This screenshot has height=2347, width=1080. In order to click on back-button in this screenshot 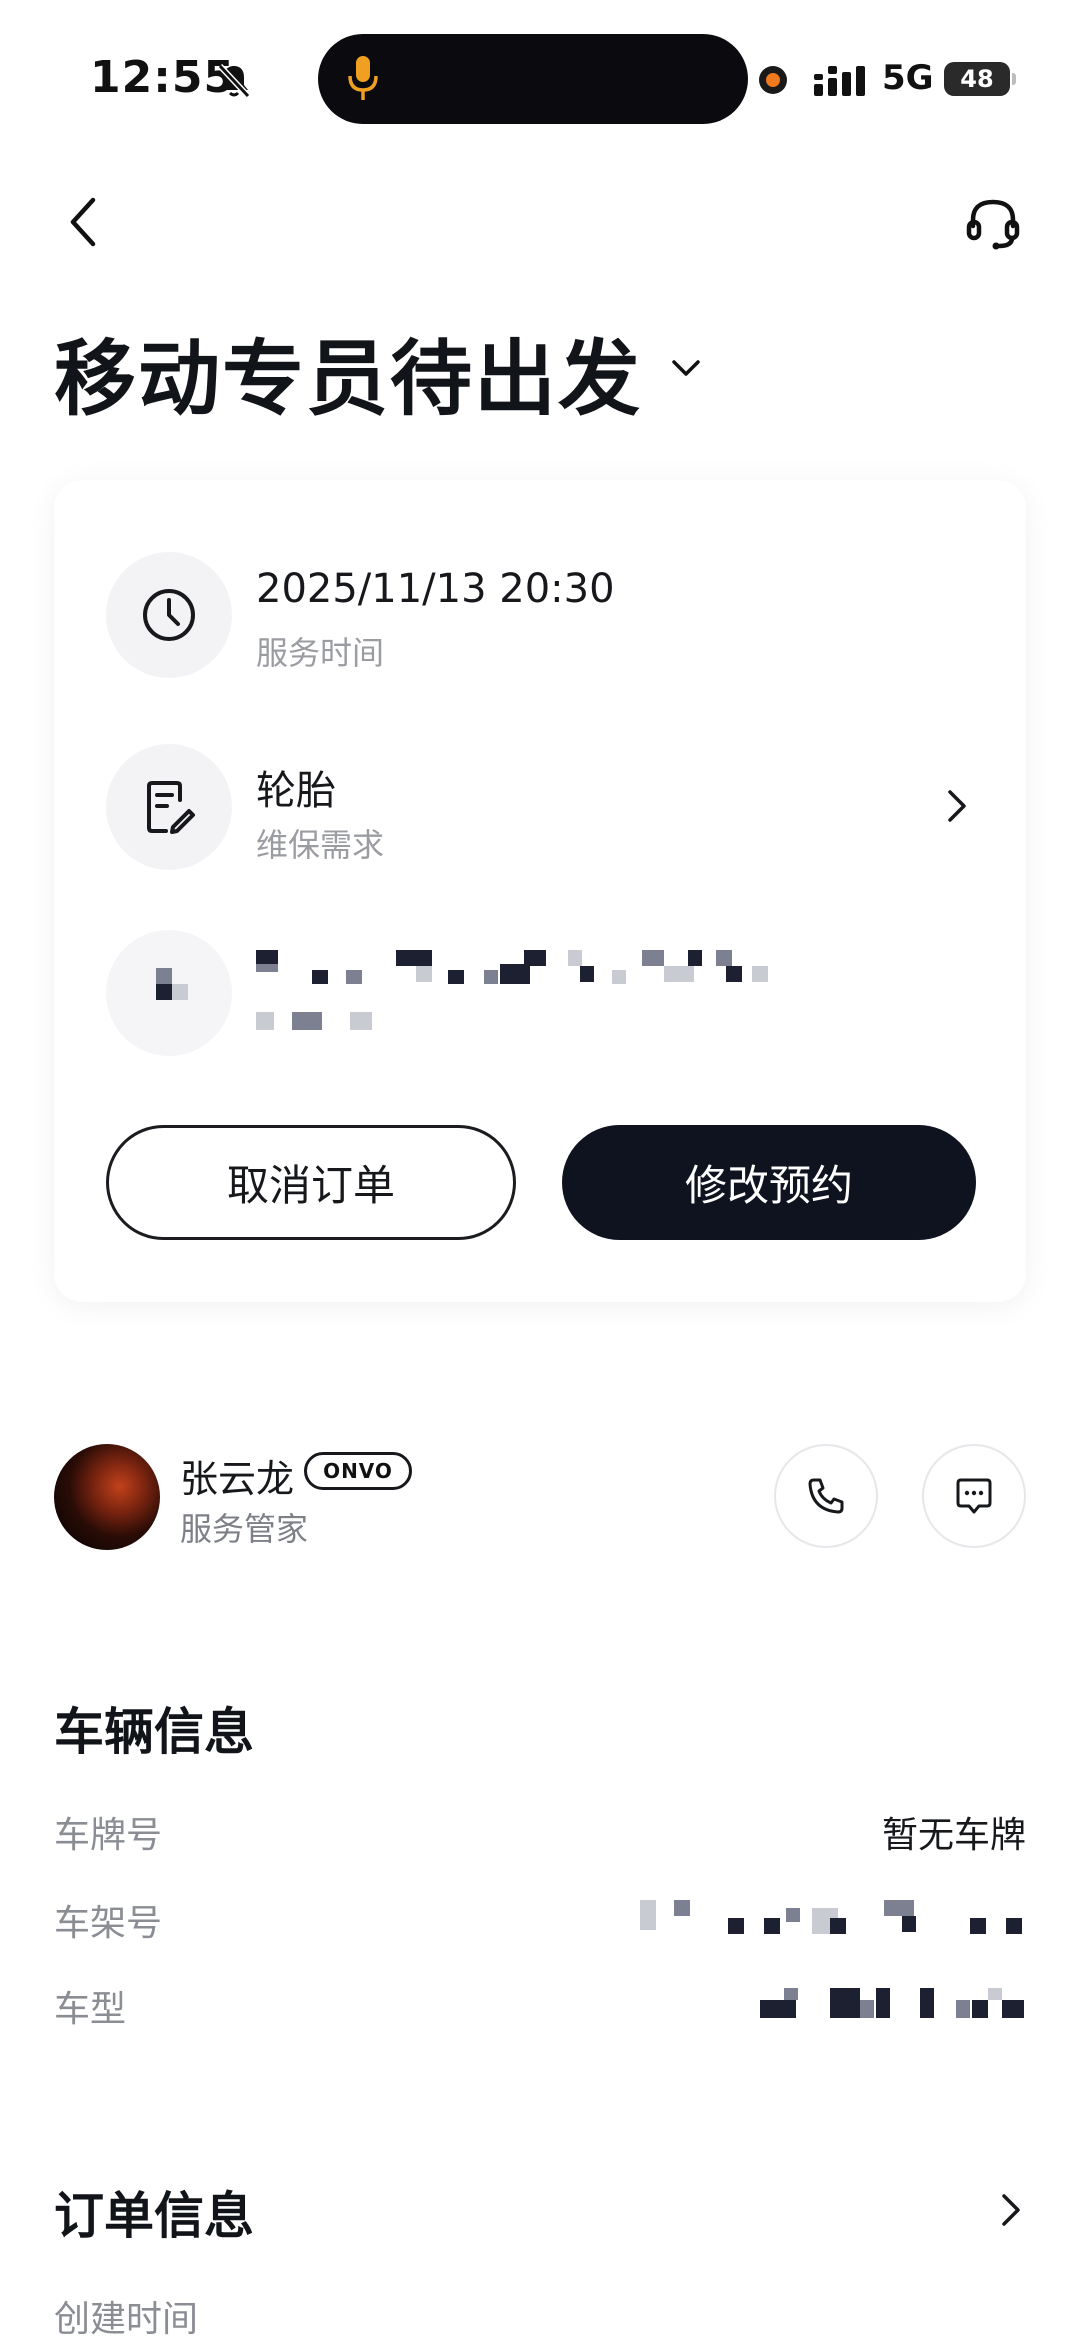, I will do `click(83, 222)`.